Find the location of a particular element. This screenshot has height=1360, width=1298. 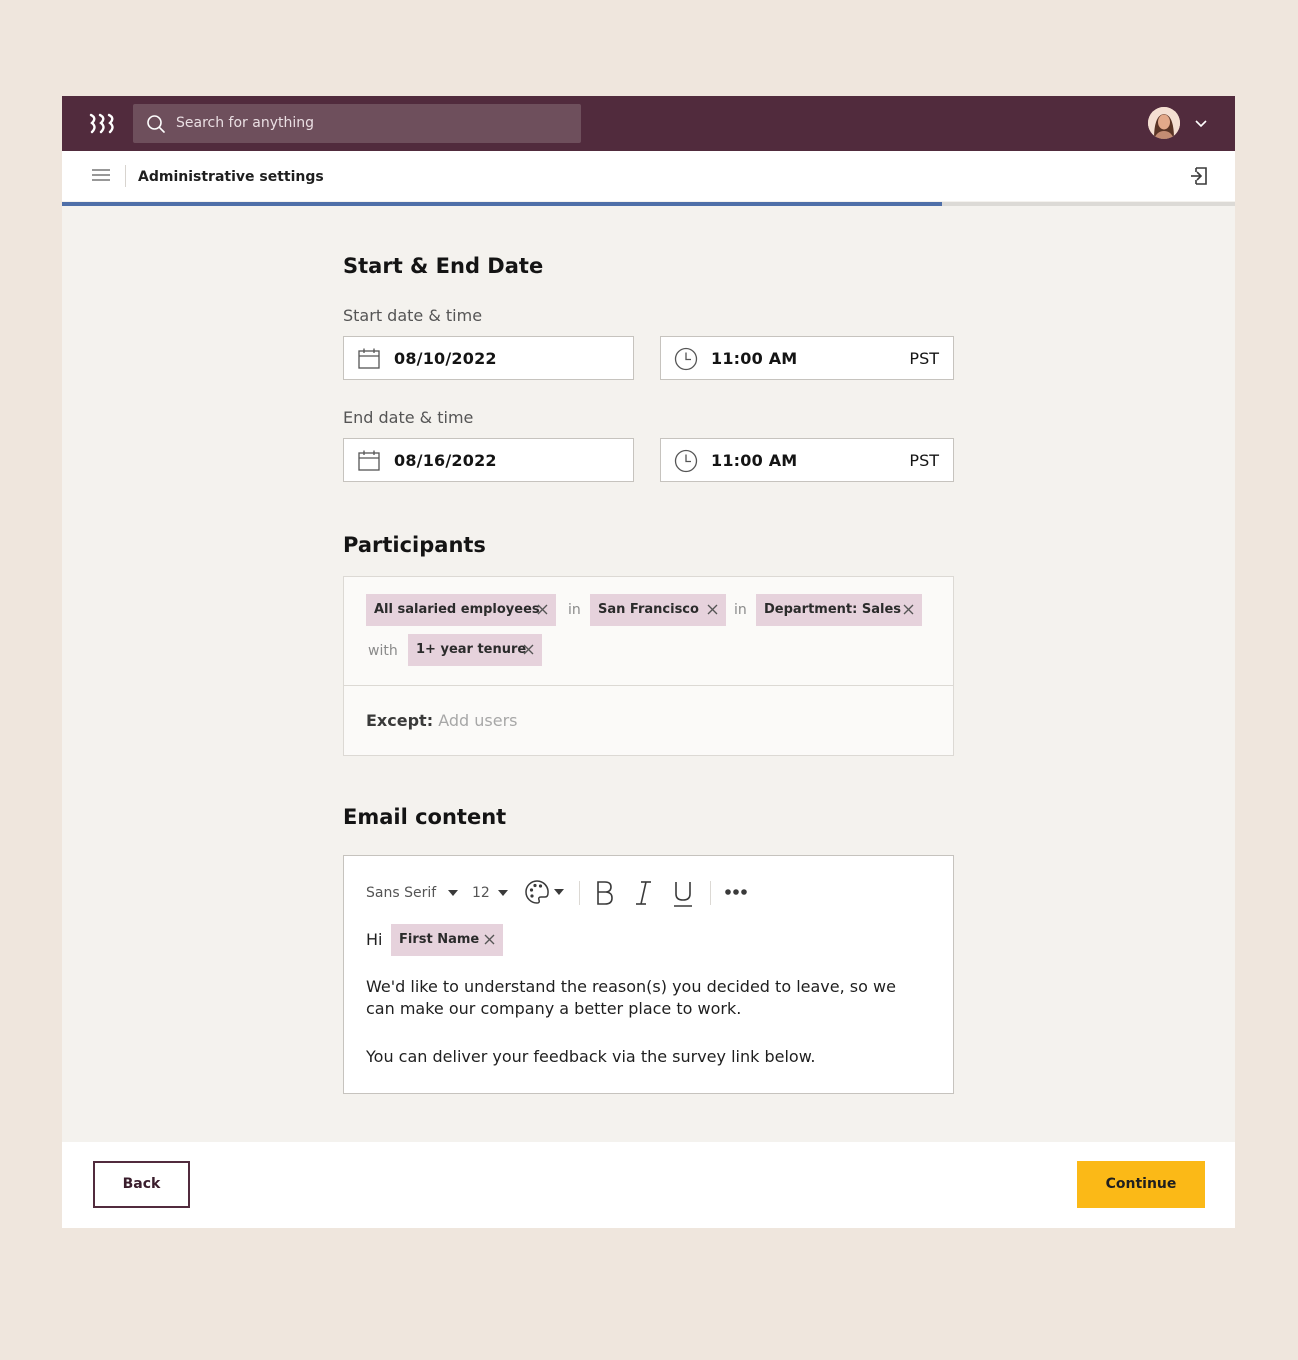

email-editor: Sans Serif 12 Hi First Name We'd like to is located at coordinates (648, 974).